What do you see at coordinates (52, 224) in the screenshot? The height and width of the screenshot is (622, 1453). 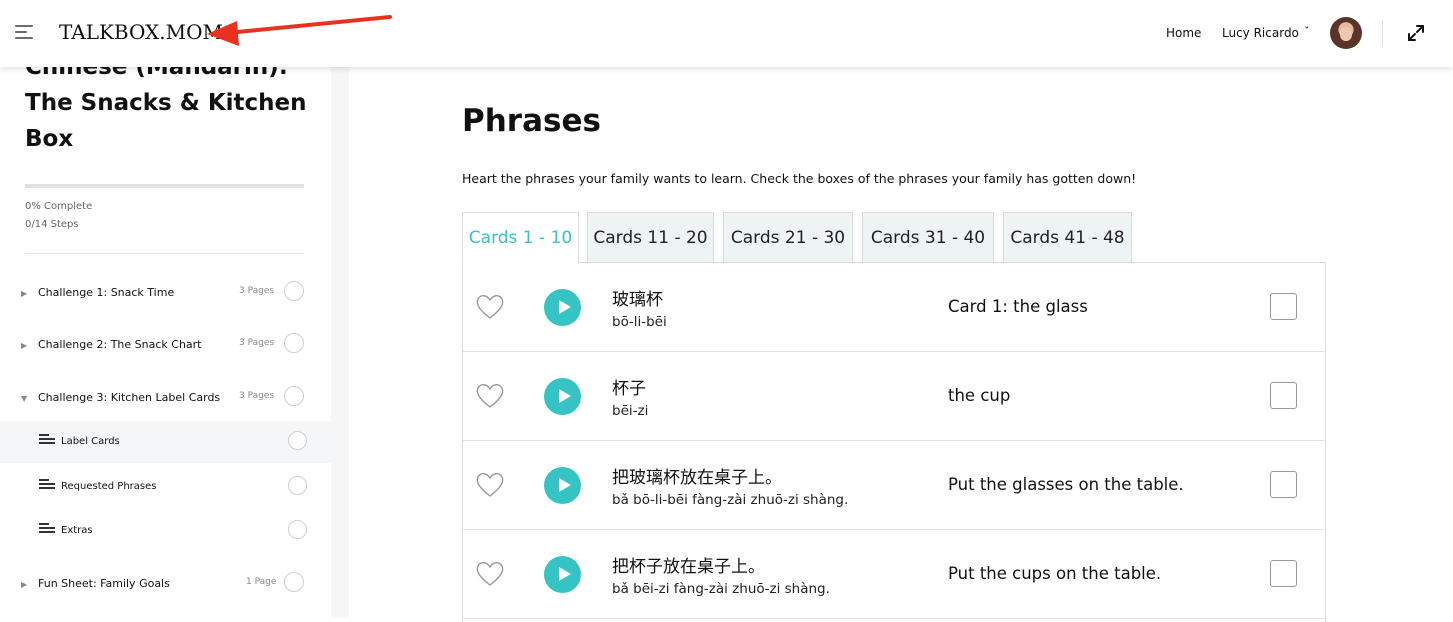 I see `steps-count: 0/14 Steps` at bounding box center [52, 224].